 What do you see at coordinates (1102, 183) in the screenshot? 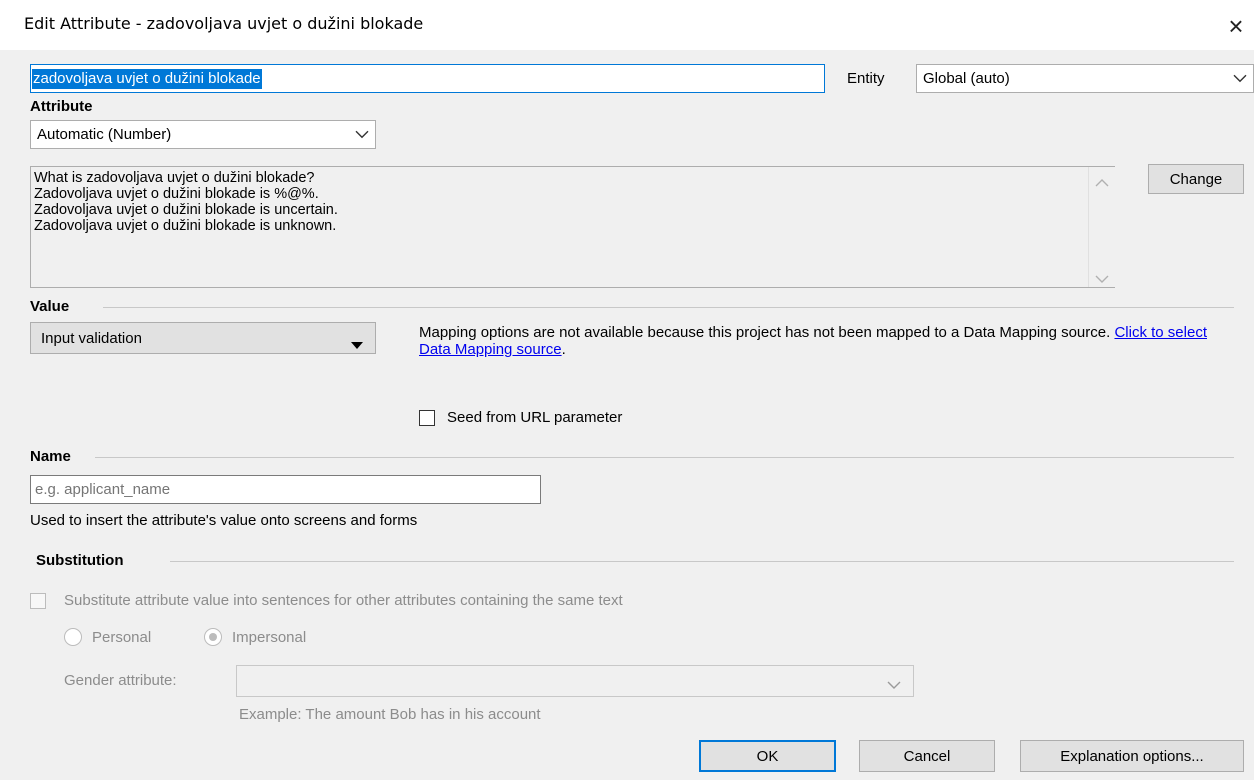
I see `scroll-up-icon` at bounding box center [1102, 183].